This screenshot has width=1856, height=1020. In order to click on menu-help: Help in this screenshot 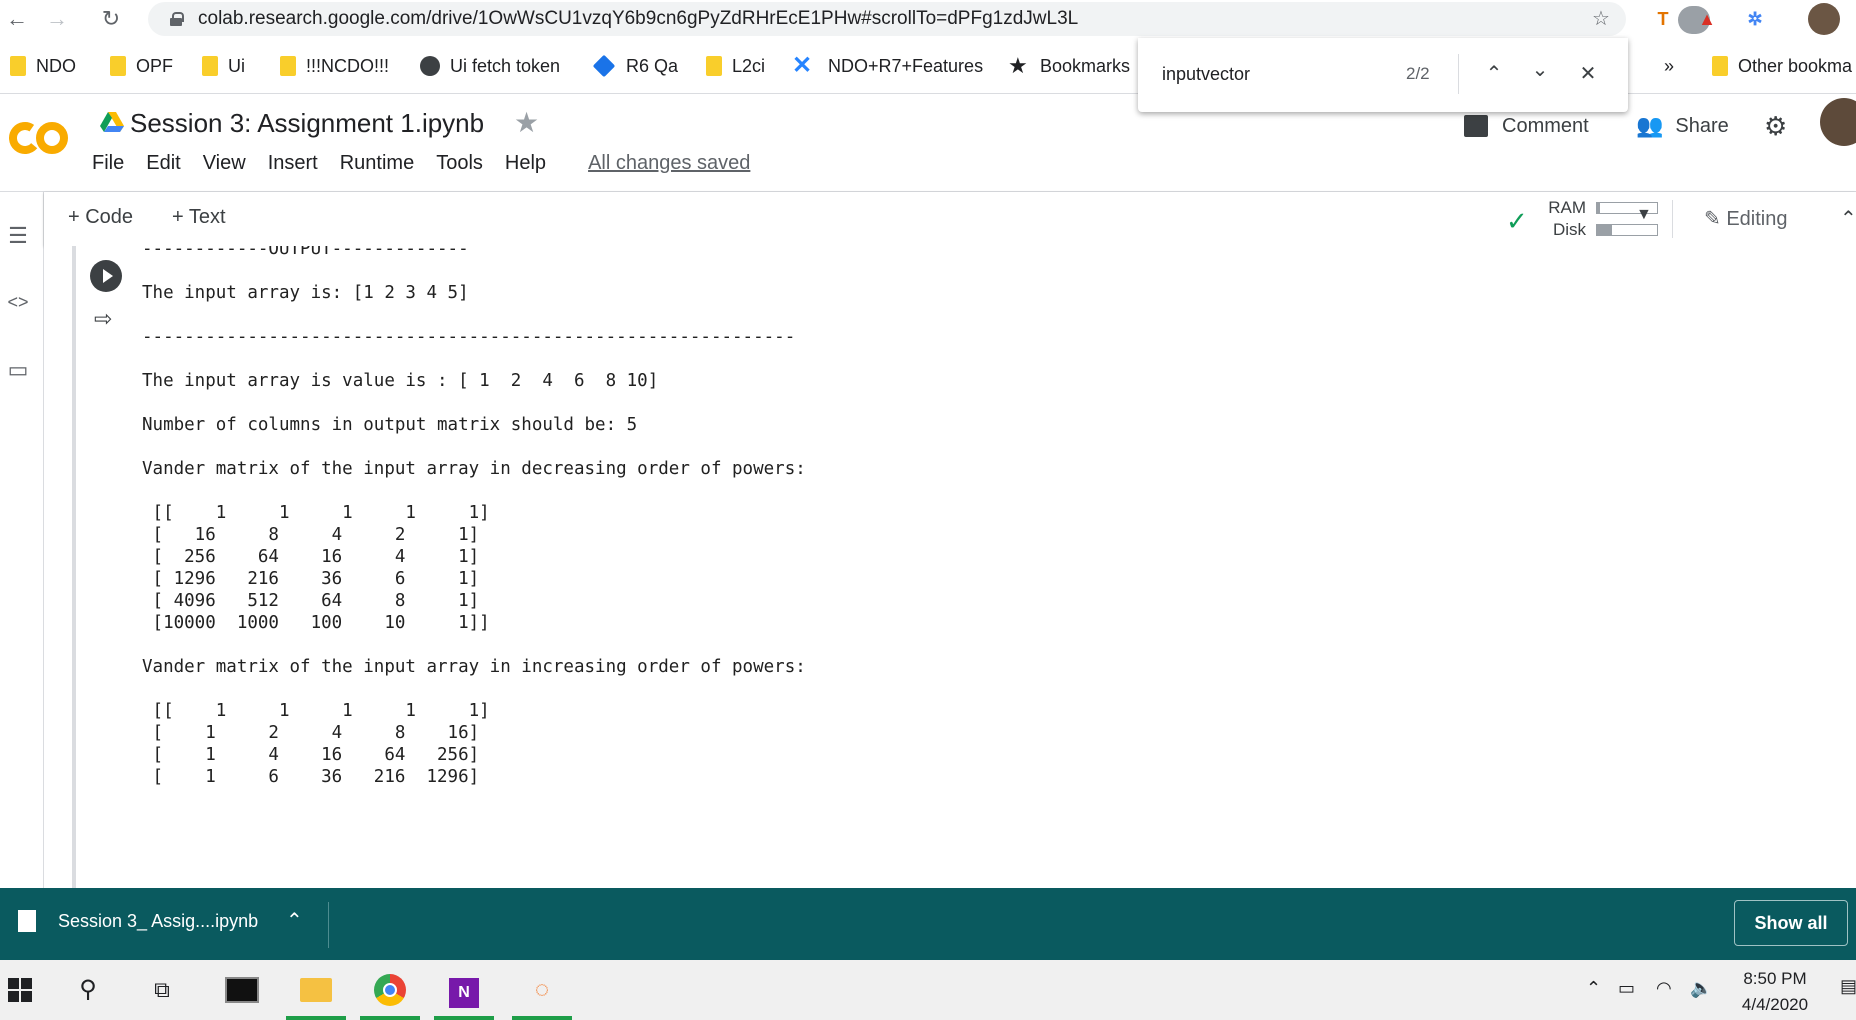, I will do `click(525, 163)`.